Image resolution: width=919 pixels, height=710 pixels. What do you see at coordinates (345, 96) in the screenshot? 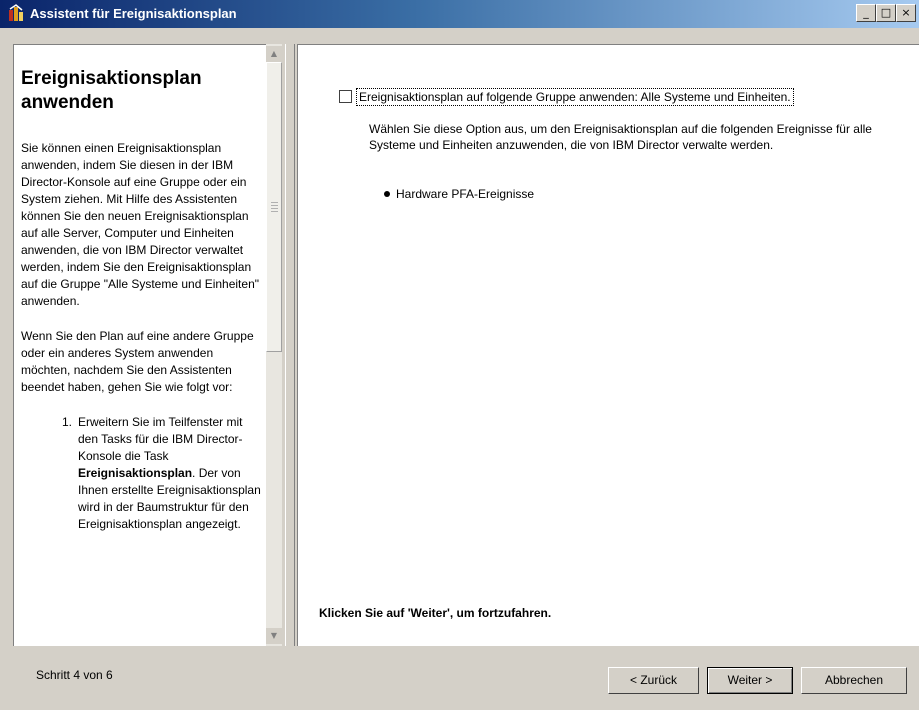
I see `apply-group-checkbox` at bounding box center [345, 96].